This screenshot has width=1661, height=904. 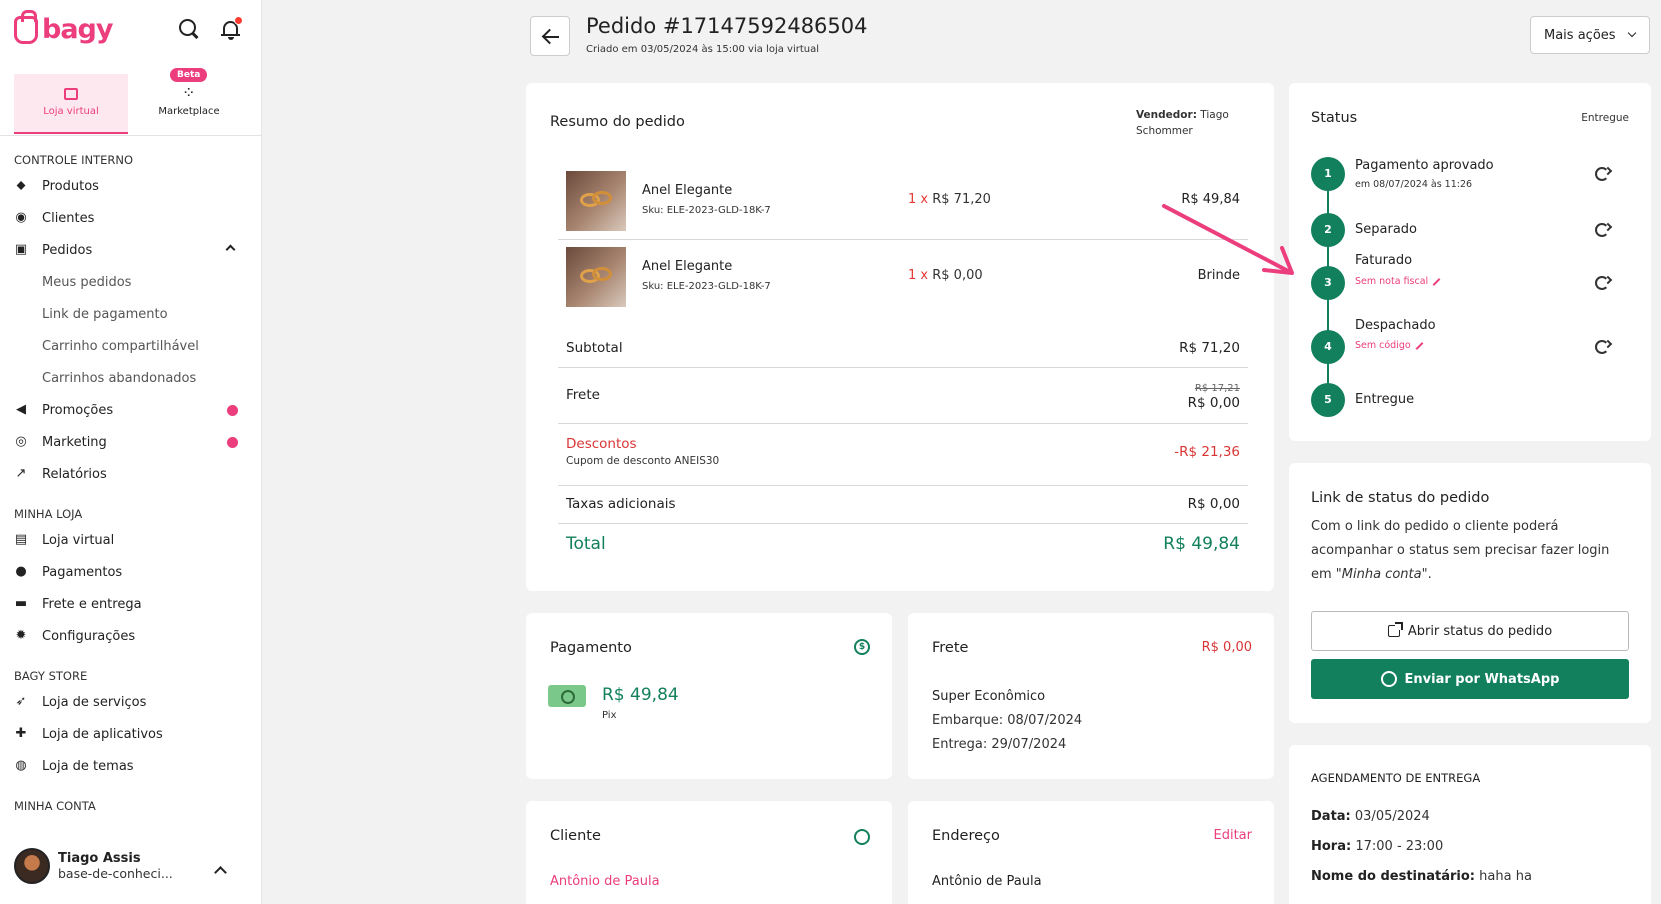 I want to click on date-value: 03/05/2024, so click(x=1392, y=816).